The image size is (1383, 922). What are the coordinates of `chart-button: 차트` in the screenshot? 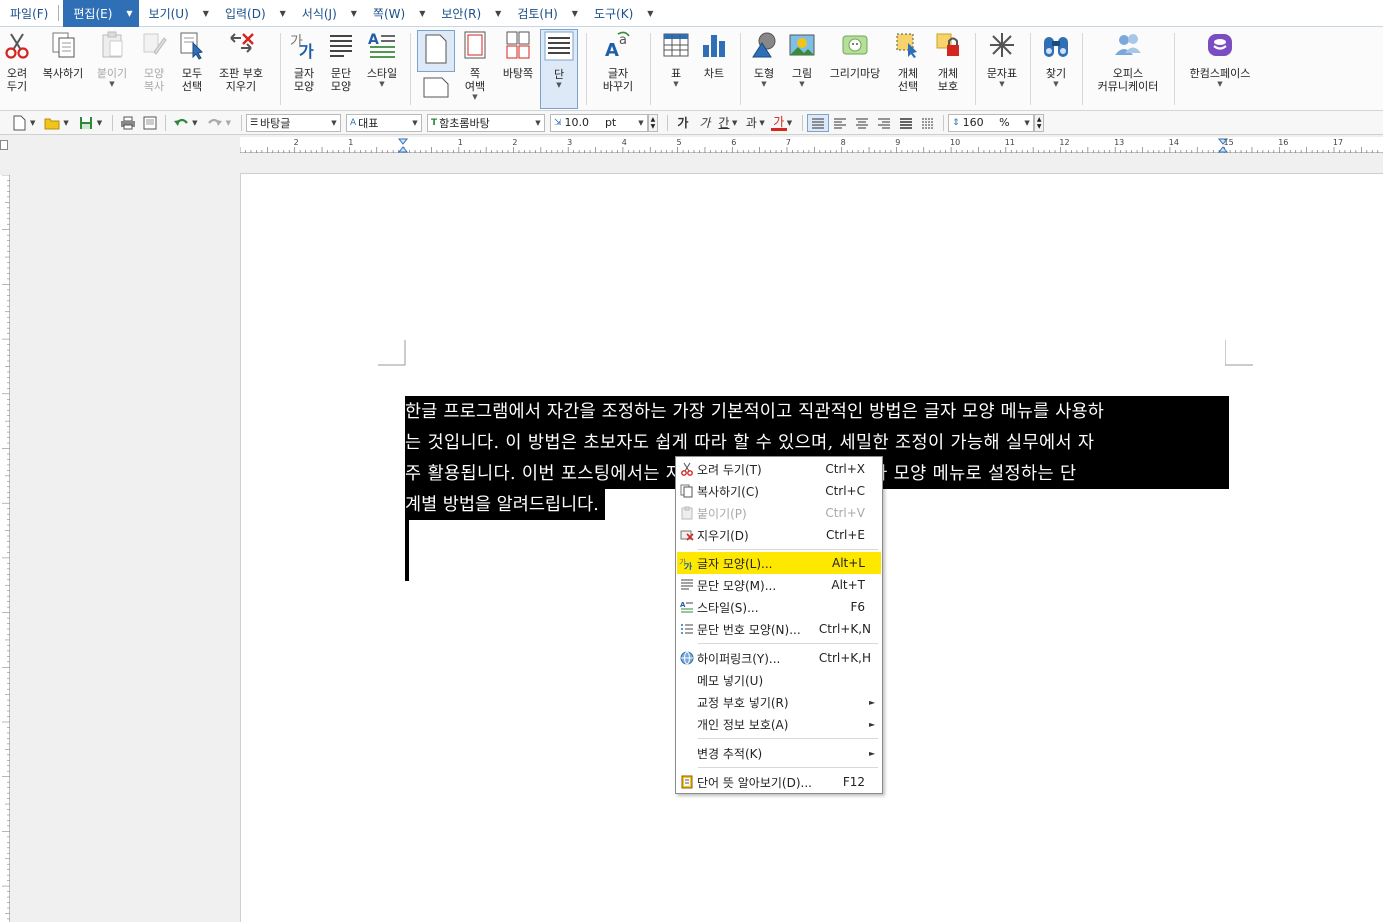 It's located at (714, 54).